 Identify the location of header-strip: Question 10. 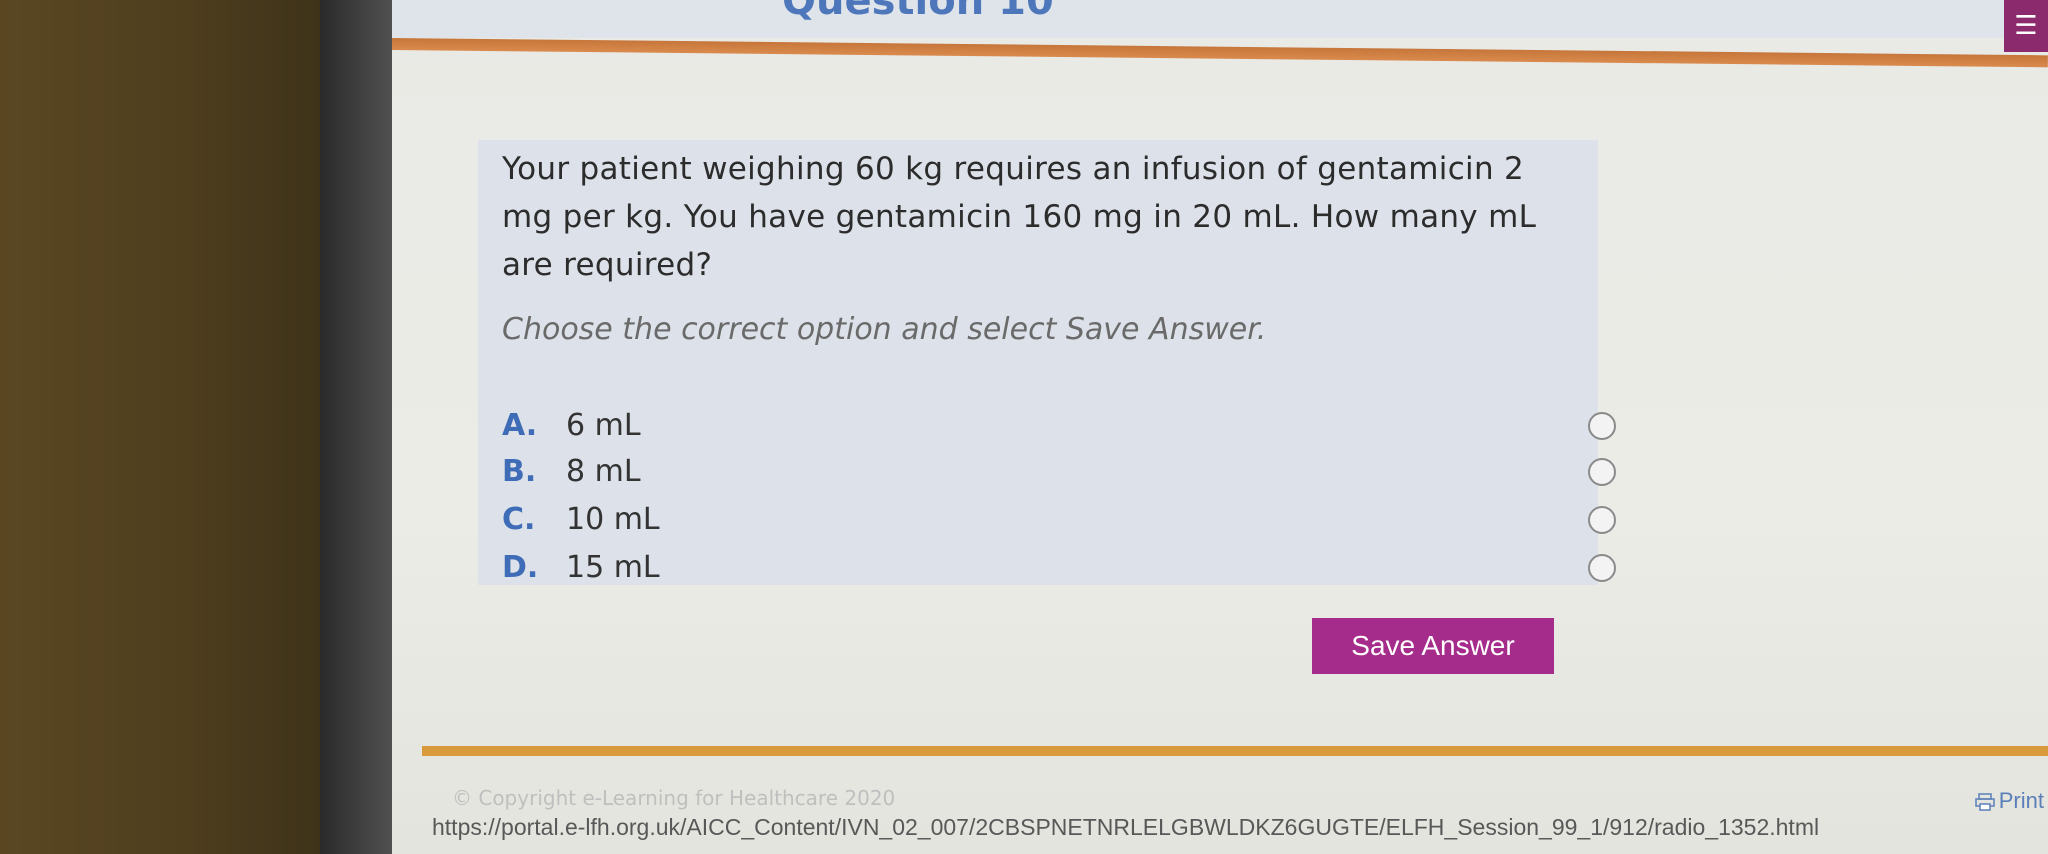
(1220, 19).